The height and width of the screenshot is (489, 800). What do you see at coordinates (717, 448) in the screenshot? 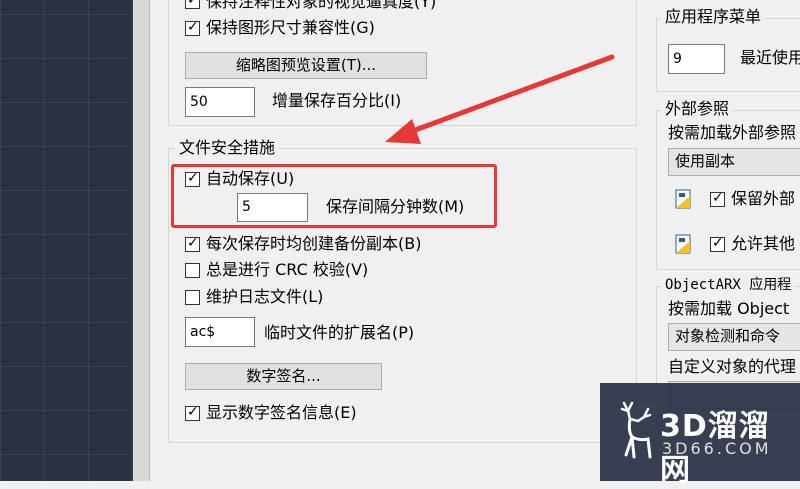
I see `watermark-url: 3D66.COM` at bounding box center [717, 448].